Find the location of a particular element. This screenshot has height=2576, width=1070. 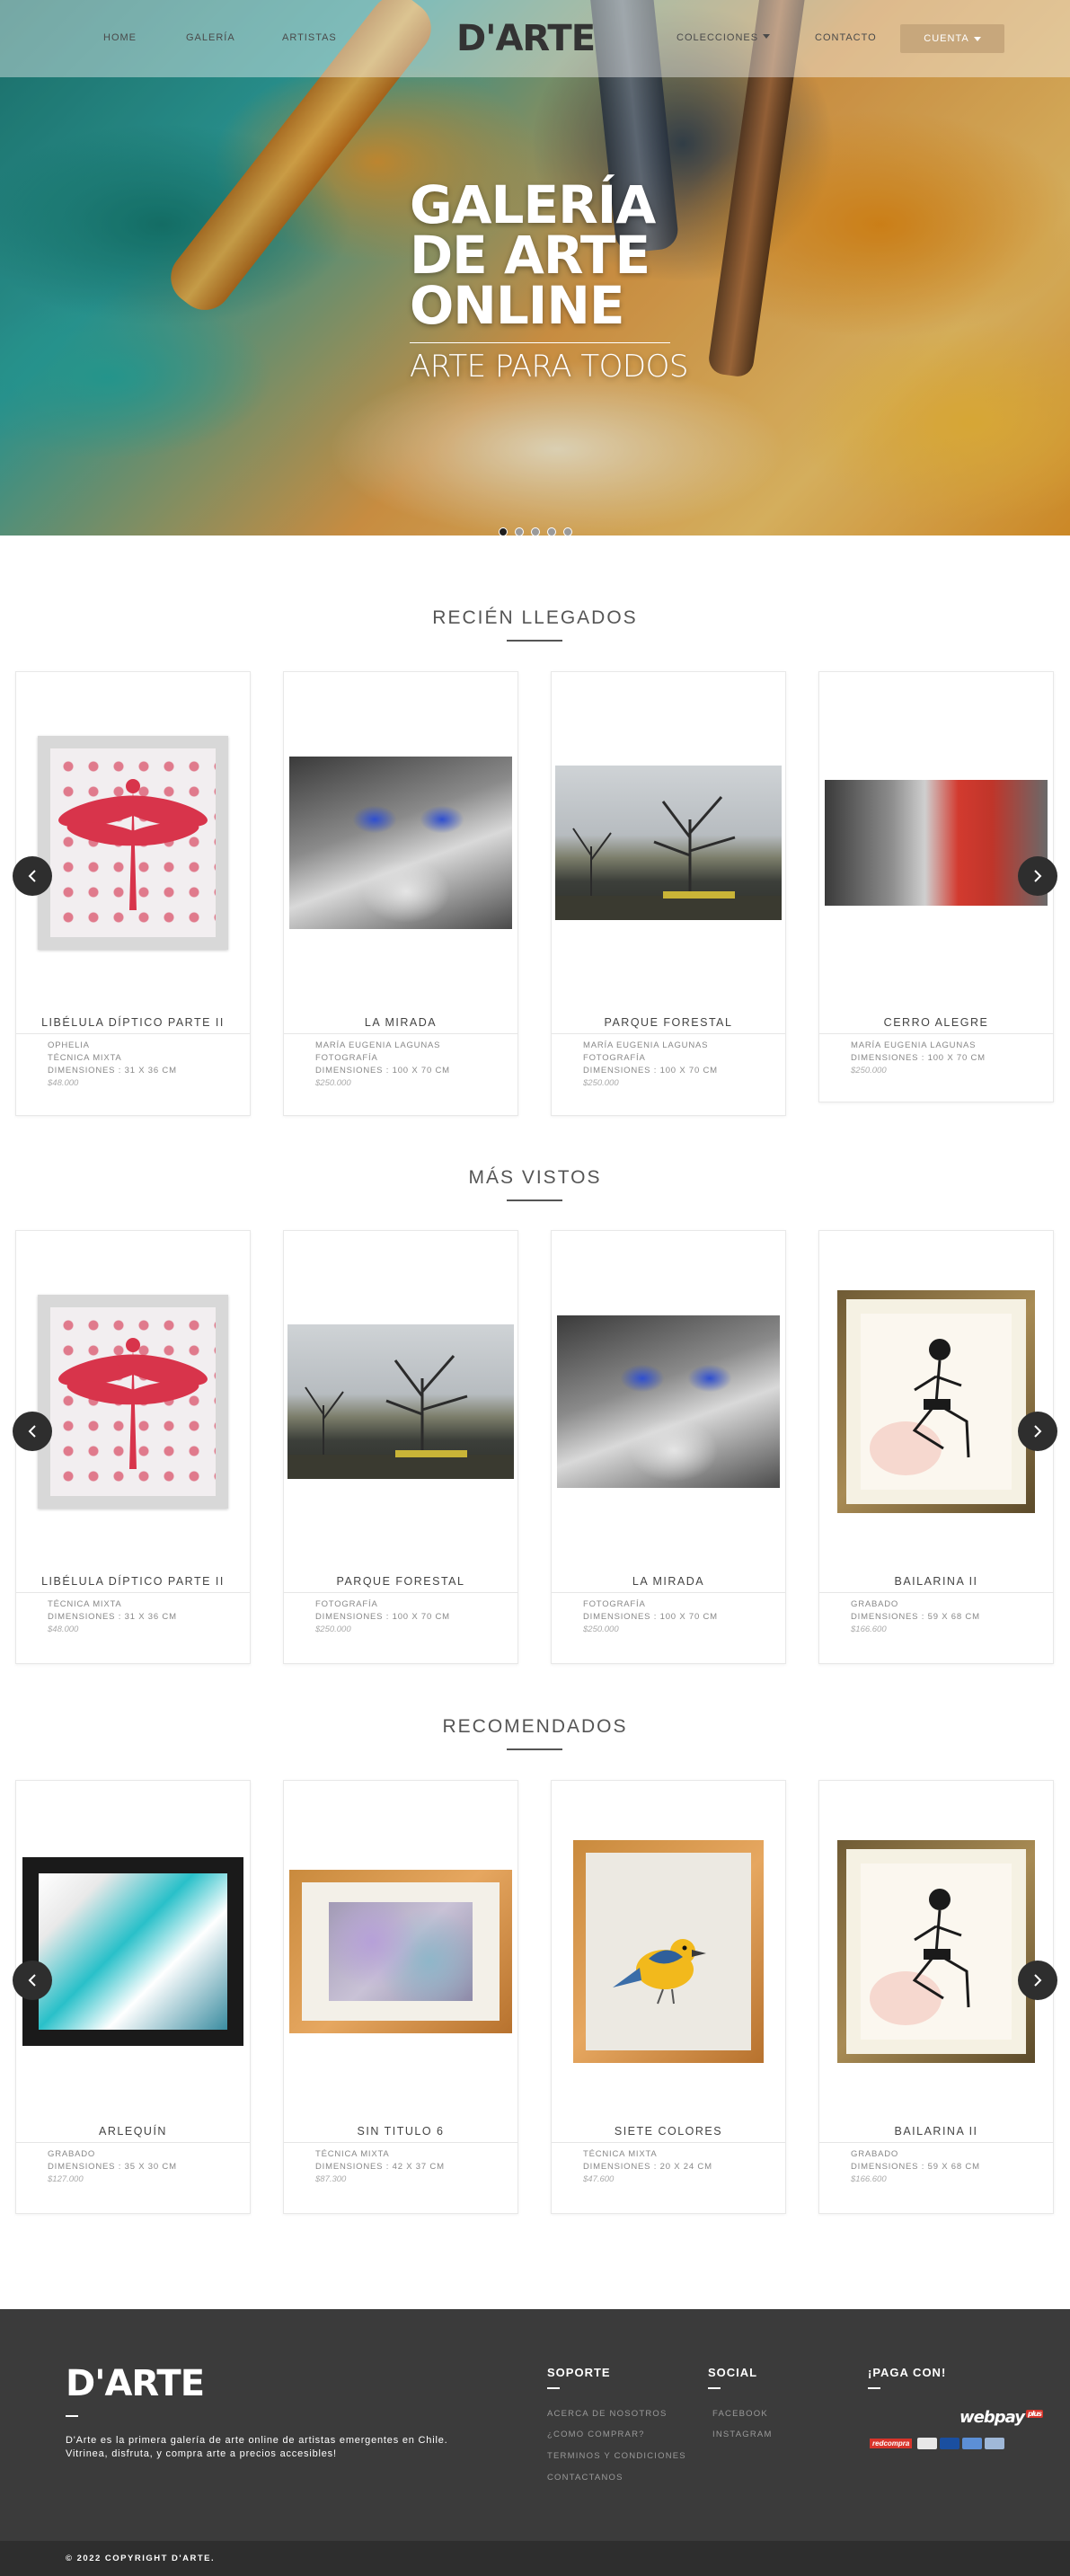

card-icon is located at coordinates (950, 2444).